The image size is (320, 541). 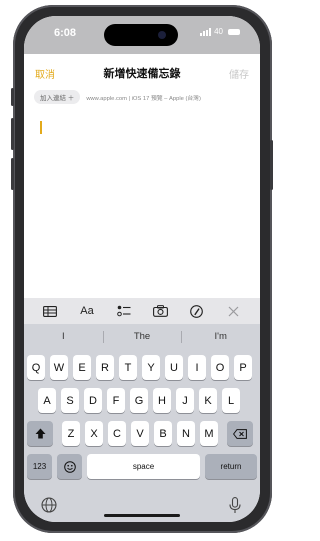 What do you see at coordinates (57, 97) in the screenshot?
I see `add-link-button: 加入連結 ＋` at bounding box center [57, 97].